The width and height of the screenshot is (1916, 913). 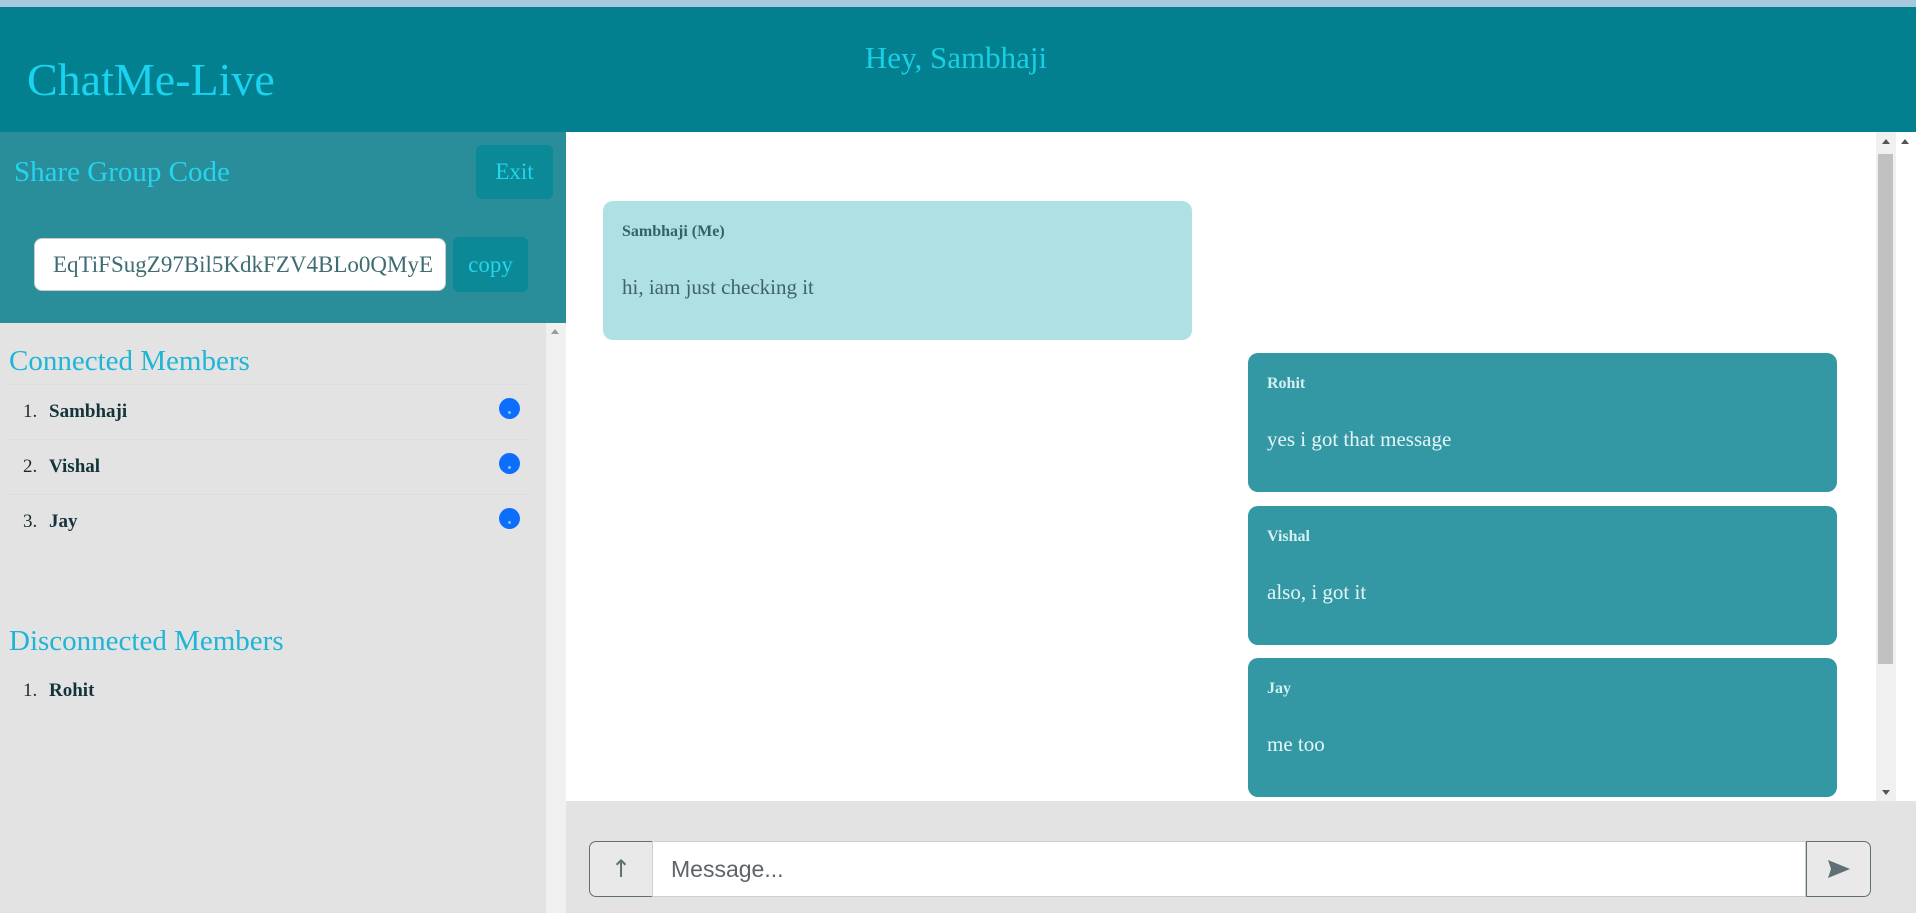 I want to click on upload-arrow-icon: ↑, so click(x=621, y=869).